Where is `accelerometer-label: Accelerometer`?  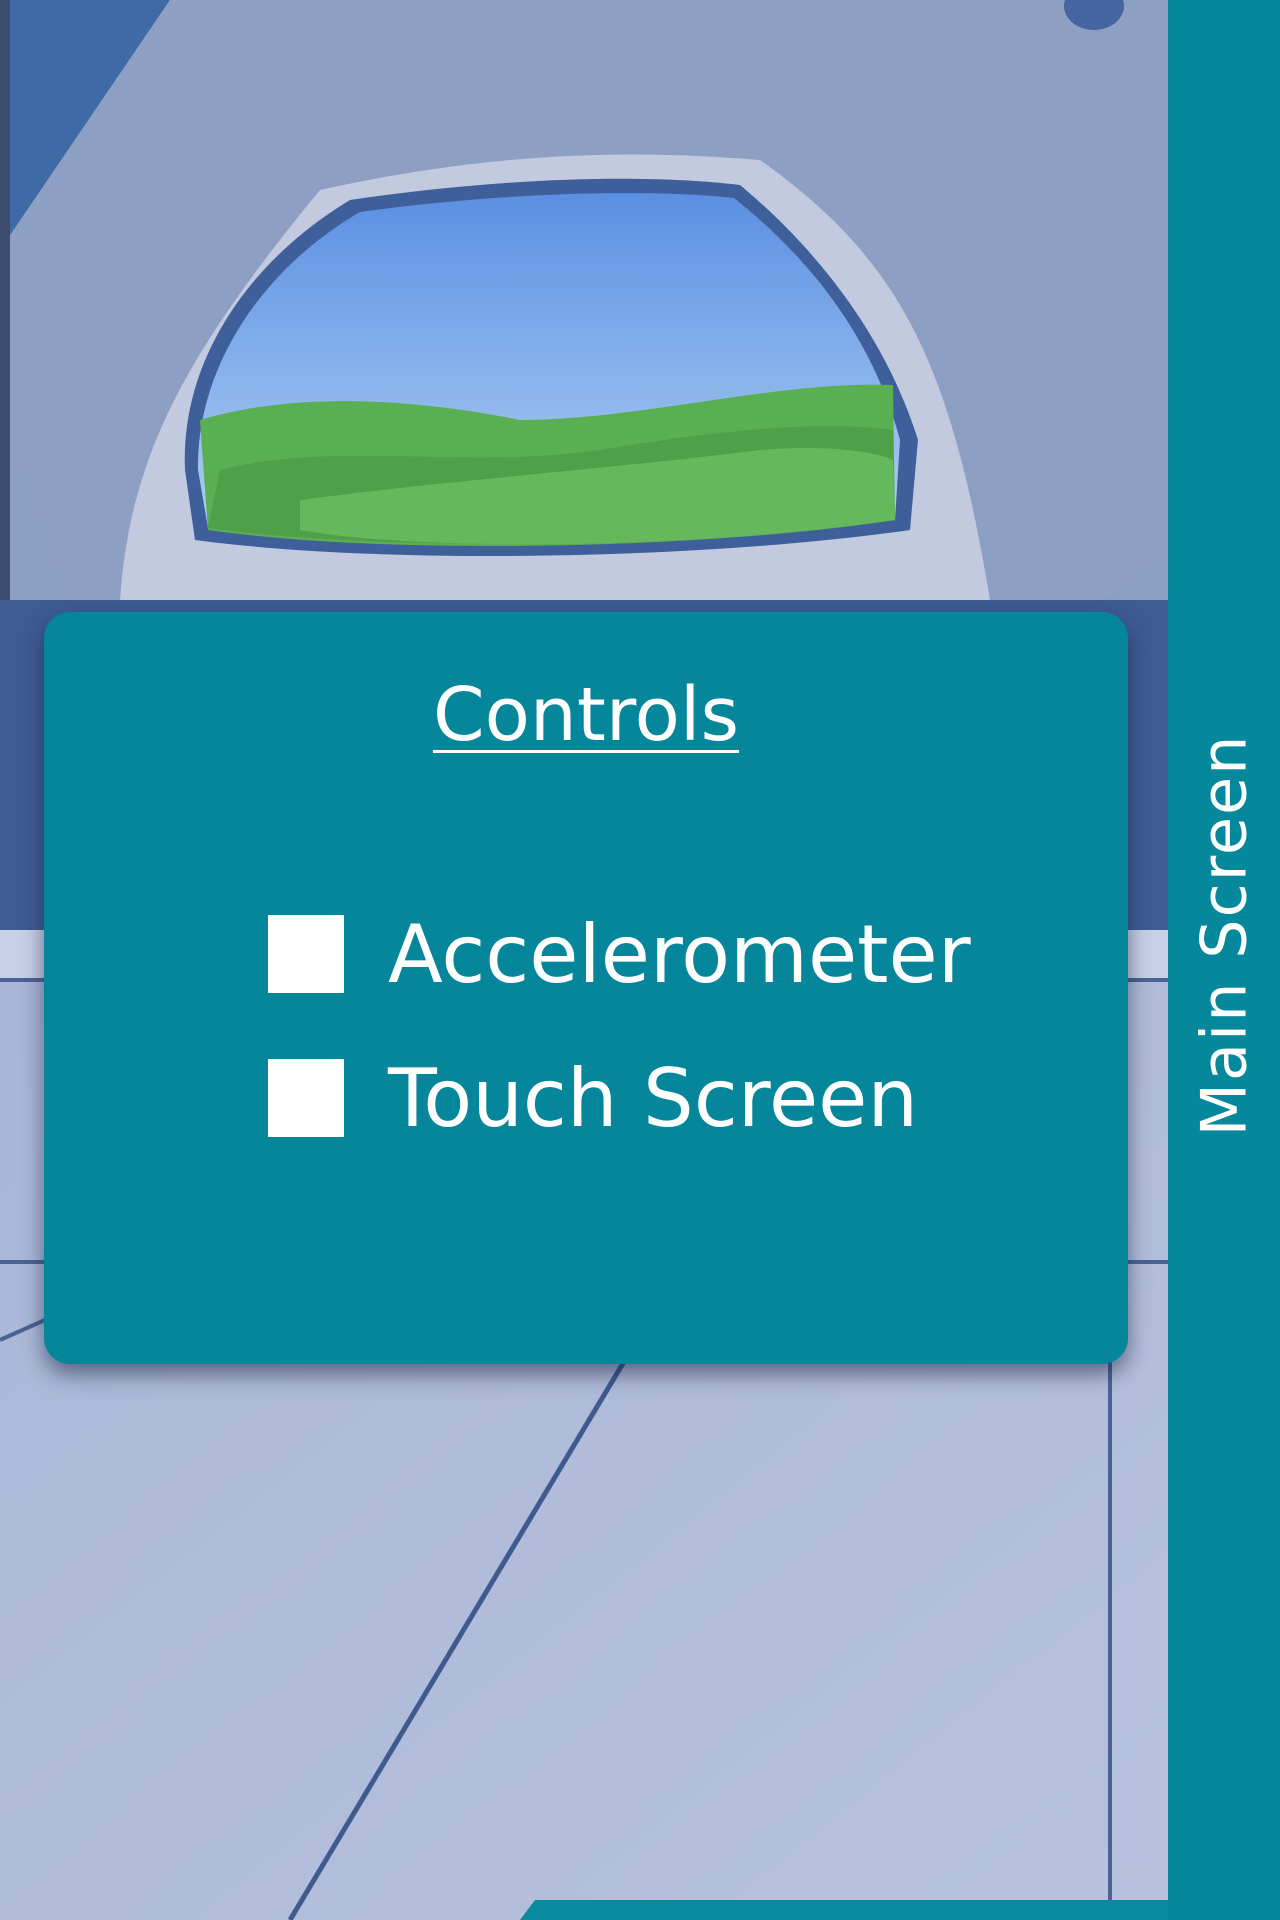
accelerometer-label: Accelerometer is located at coordinates (679, 954).